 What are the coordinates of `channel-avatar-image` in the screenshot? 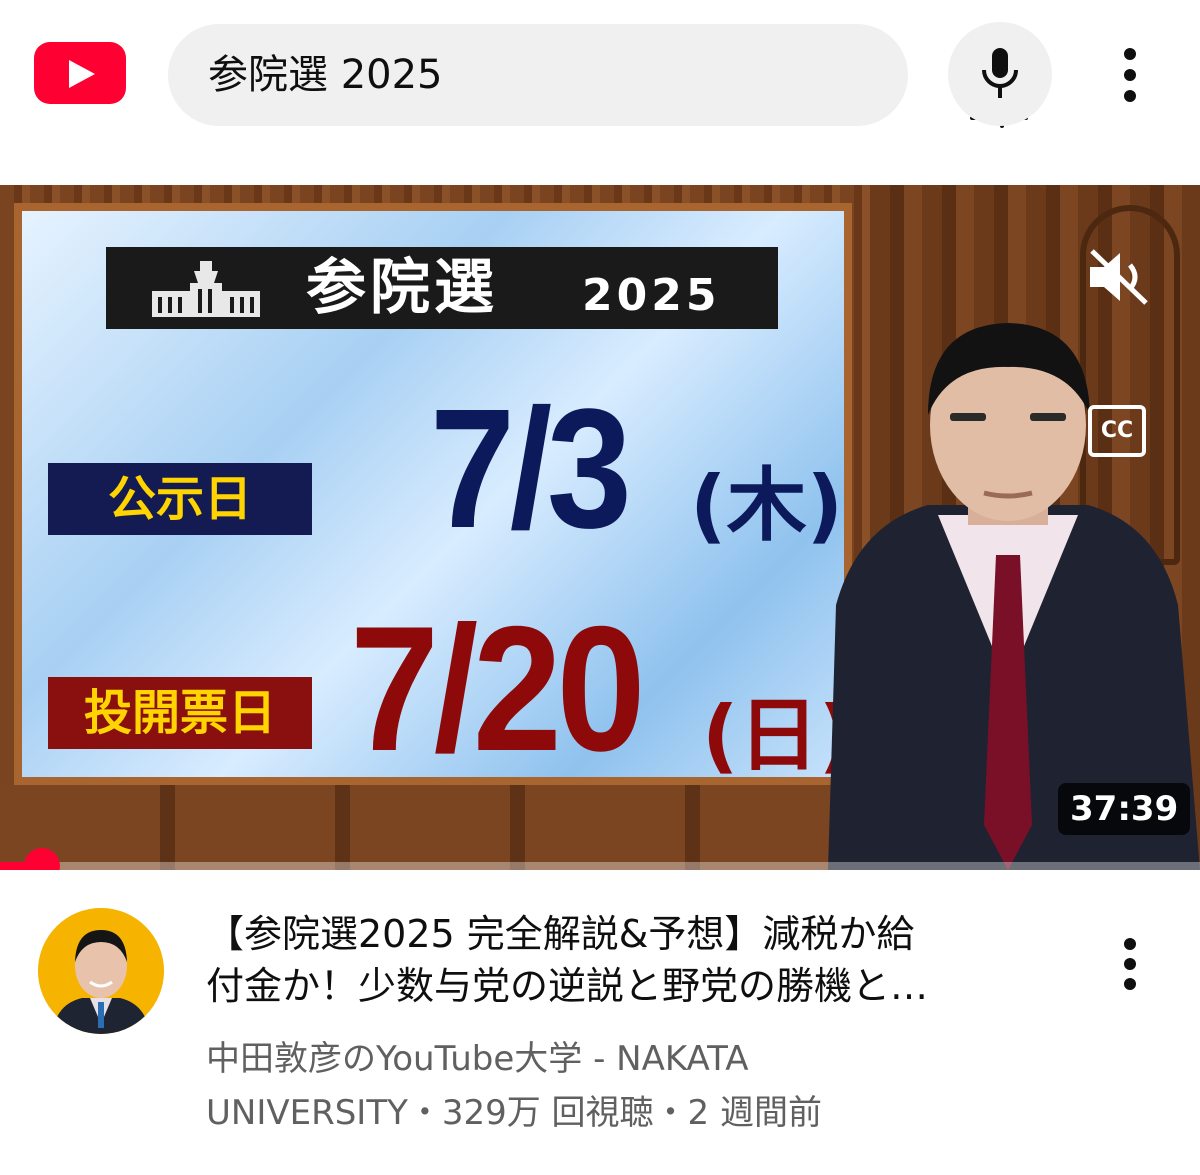 It's located at (101, 971).